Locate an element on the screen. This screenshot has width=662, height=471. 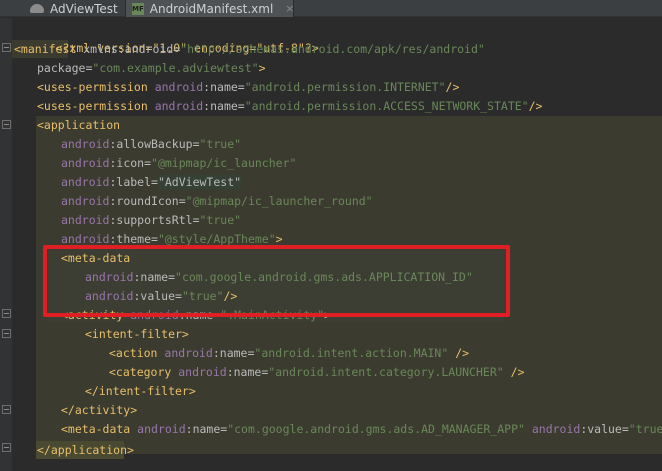
attribute-name: :allowBackup is located at coordinates (151, 144).